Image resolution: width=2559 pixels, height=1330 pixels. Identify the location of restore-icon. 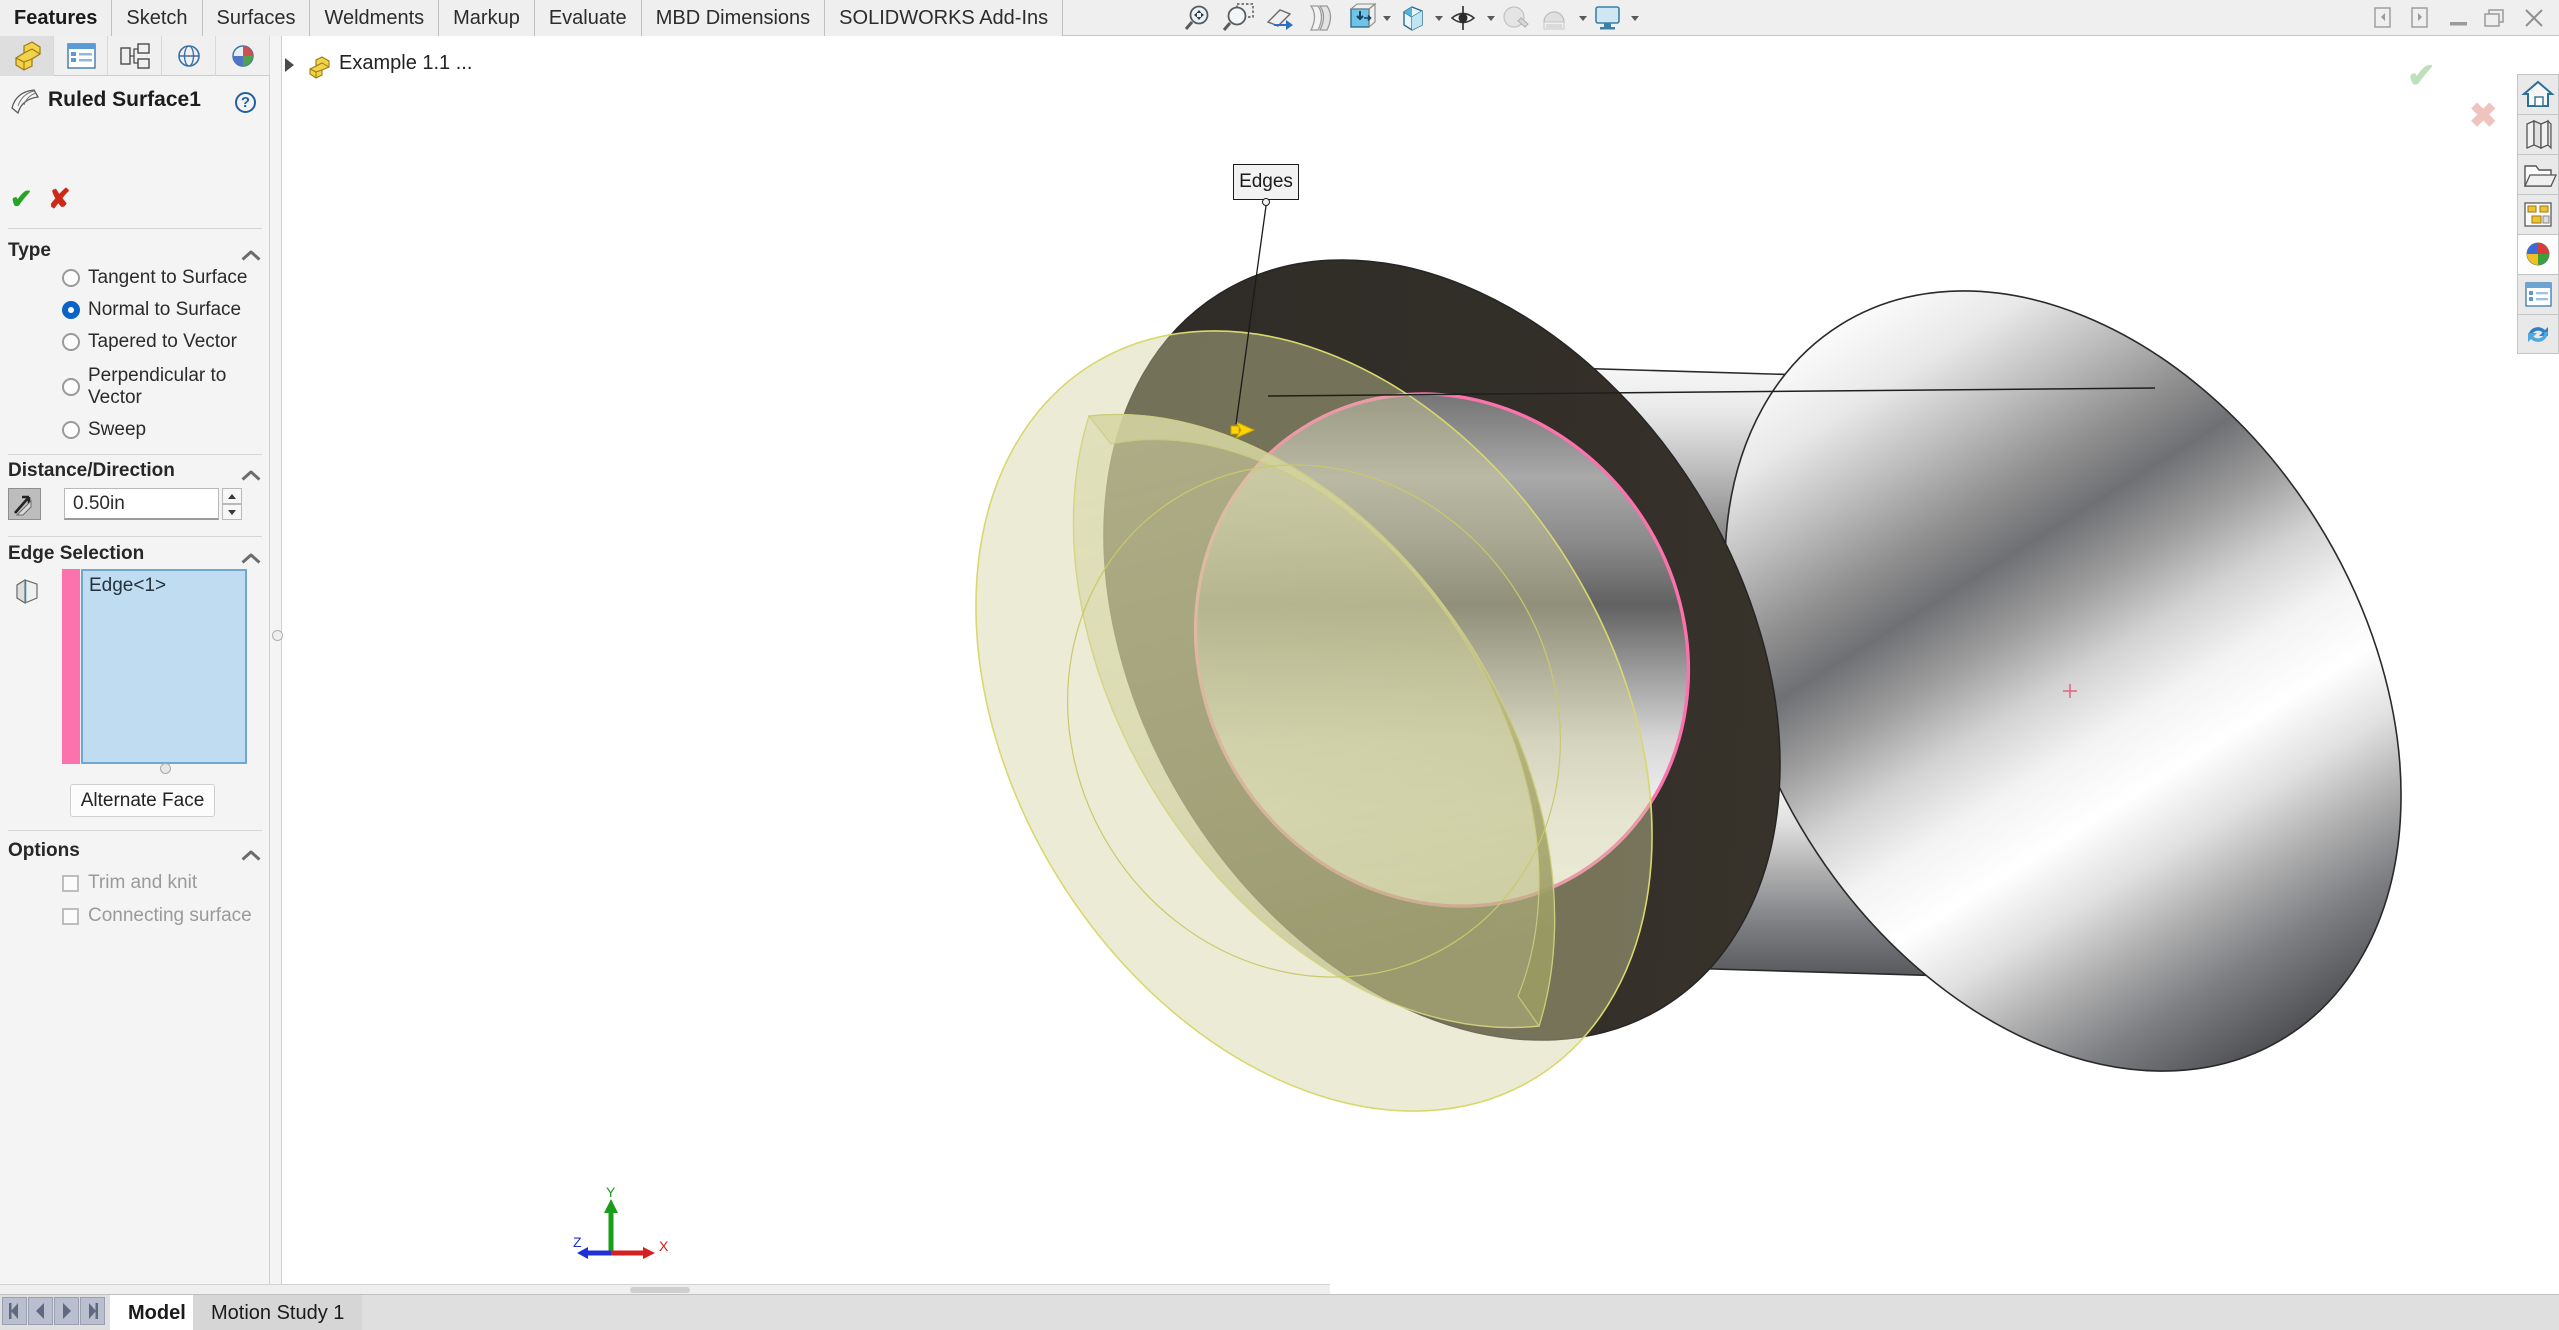
(2496, 18).